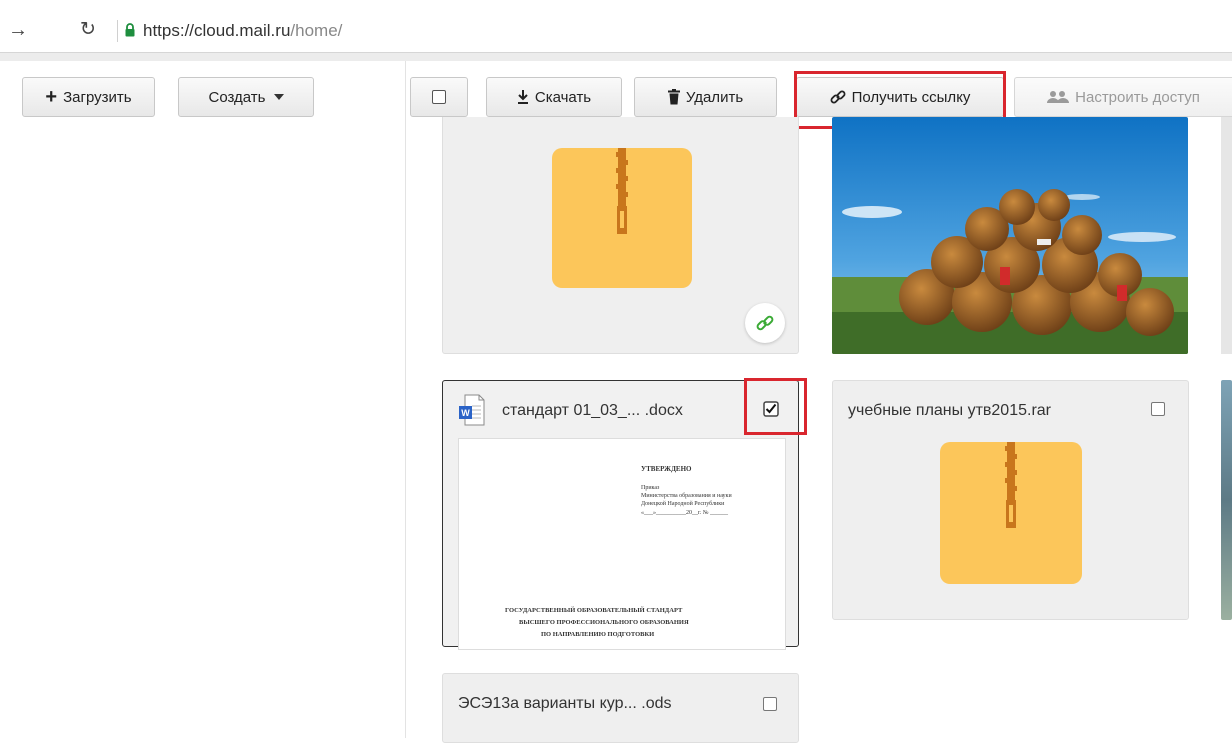 This screenshot has width=1232, height=743. I want to click on file-card-ods: ЭСЭ13а варианты кур... .ods, so click(620, 708).